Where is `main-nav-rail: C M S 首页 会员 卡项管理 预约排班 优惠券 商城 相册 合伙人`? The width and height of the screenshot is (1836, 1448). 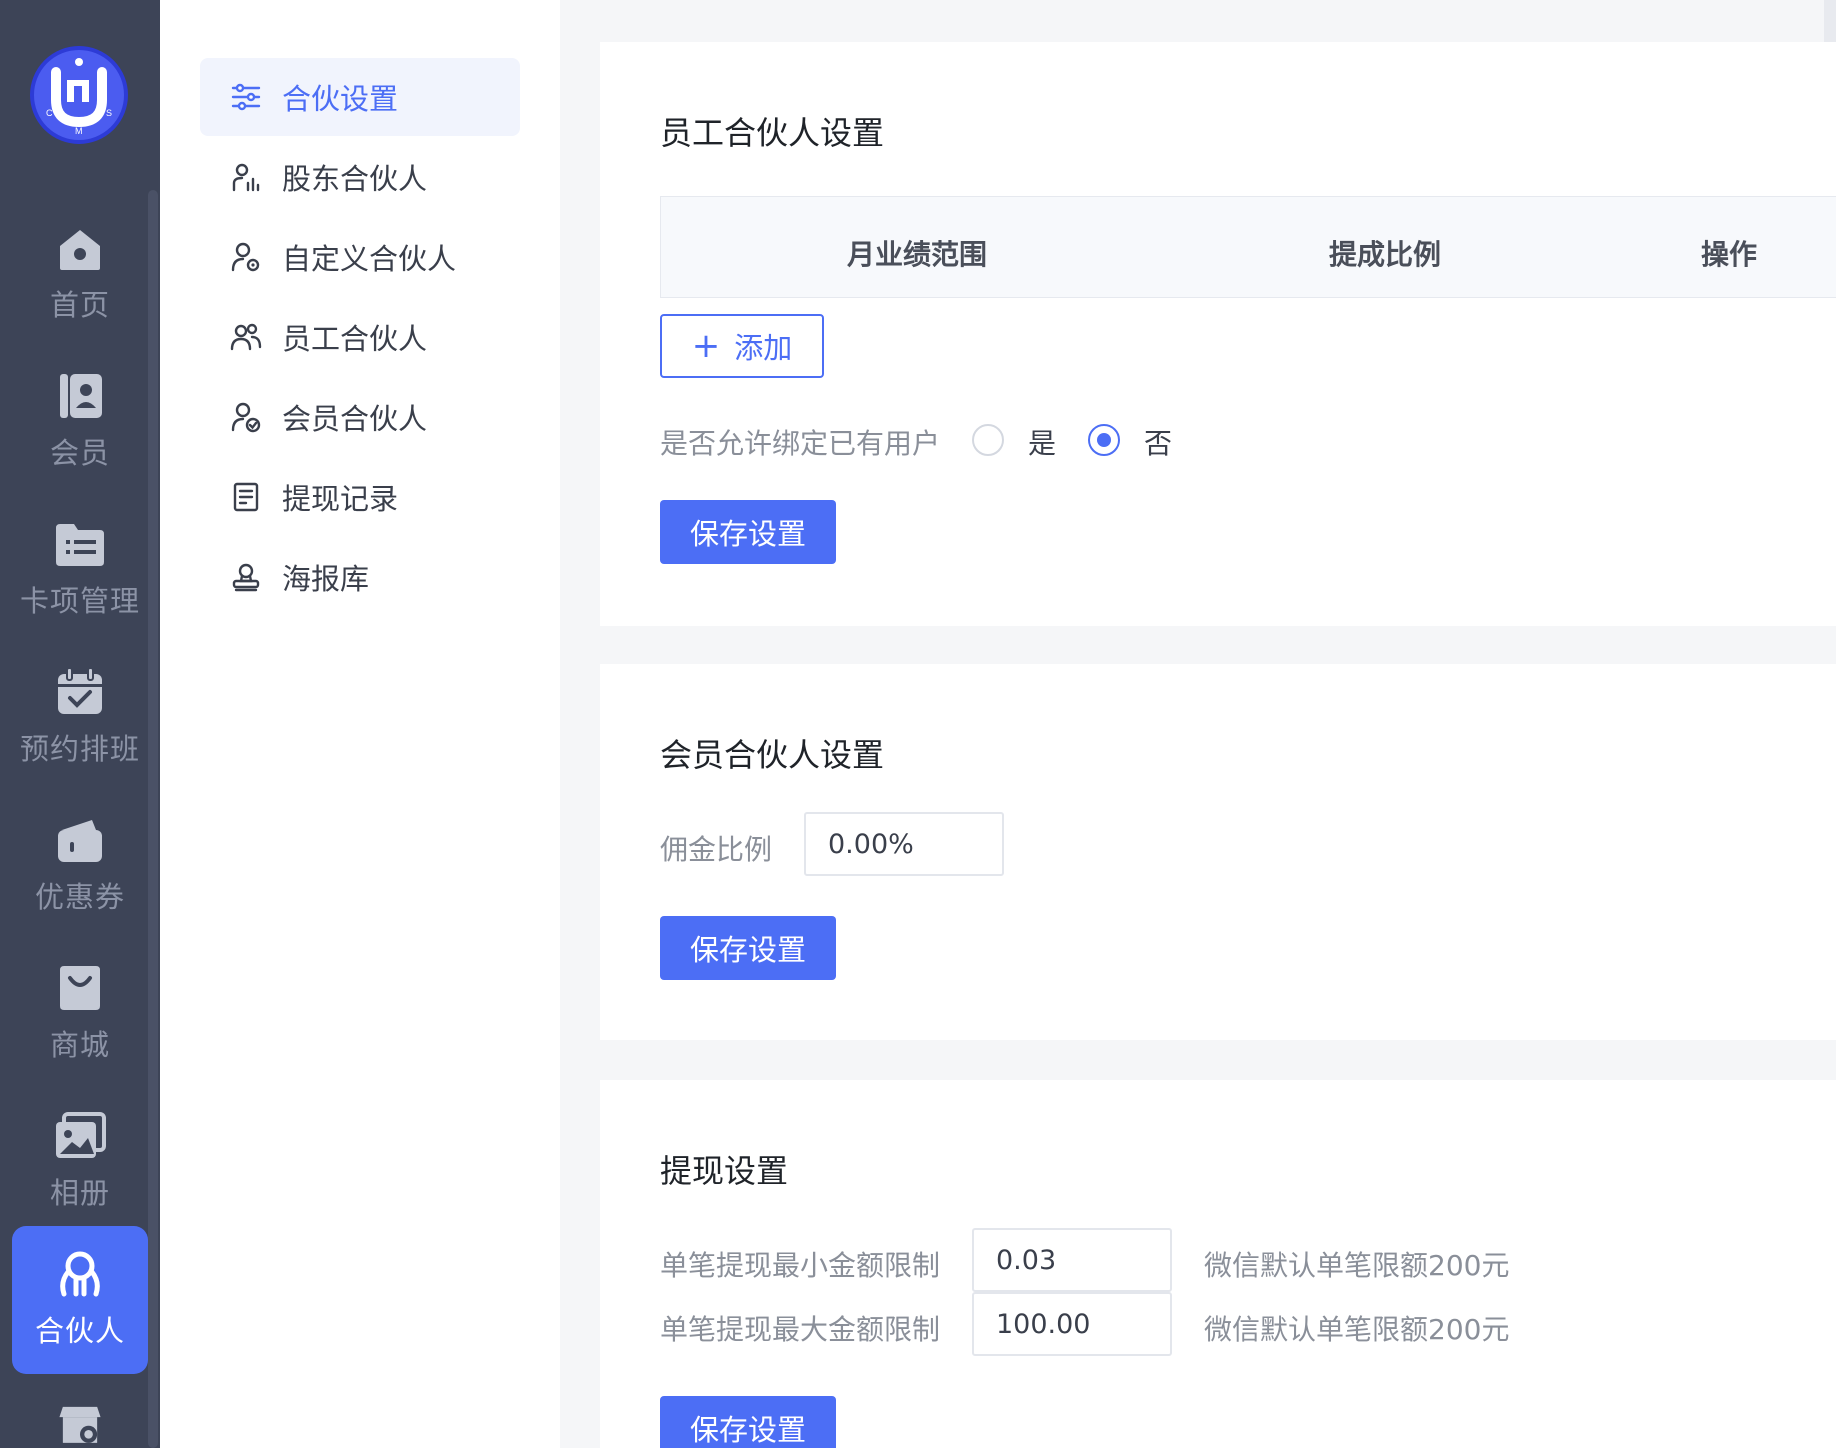
main-nav-rail: C M S 首页 会员 卡项管理 预约排班 优惠券 商城 相册 合伙人 is located at coordinates (80, 724).